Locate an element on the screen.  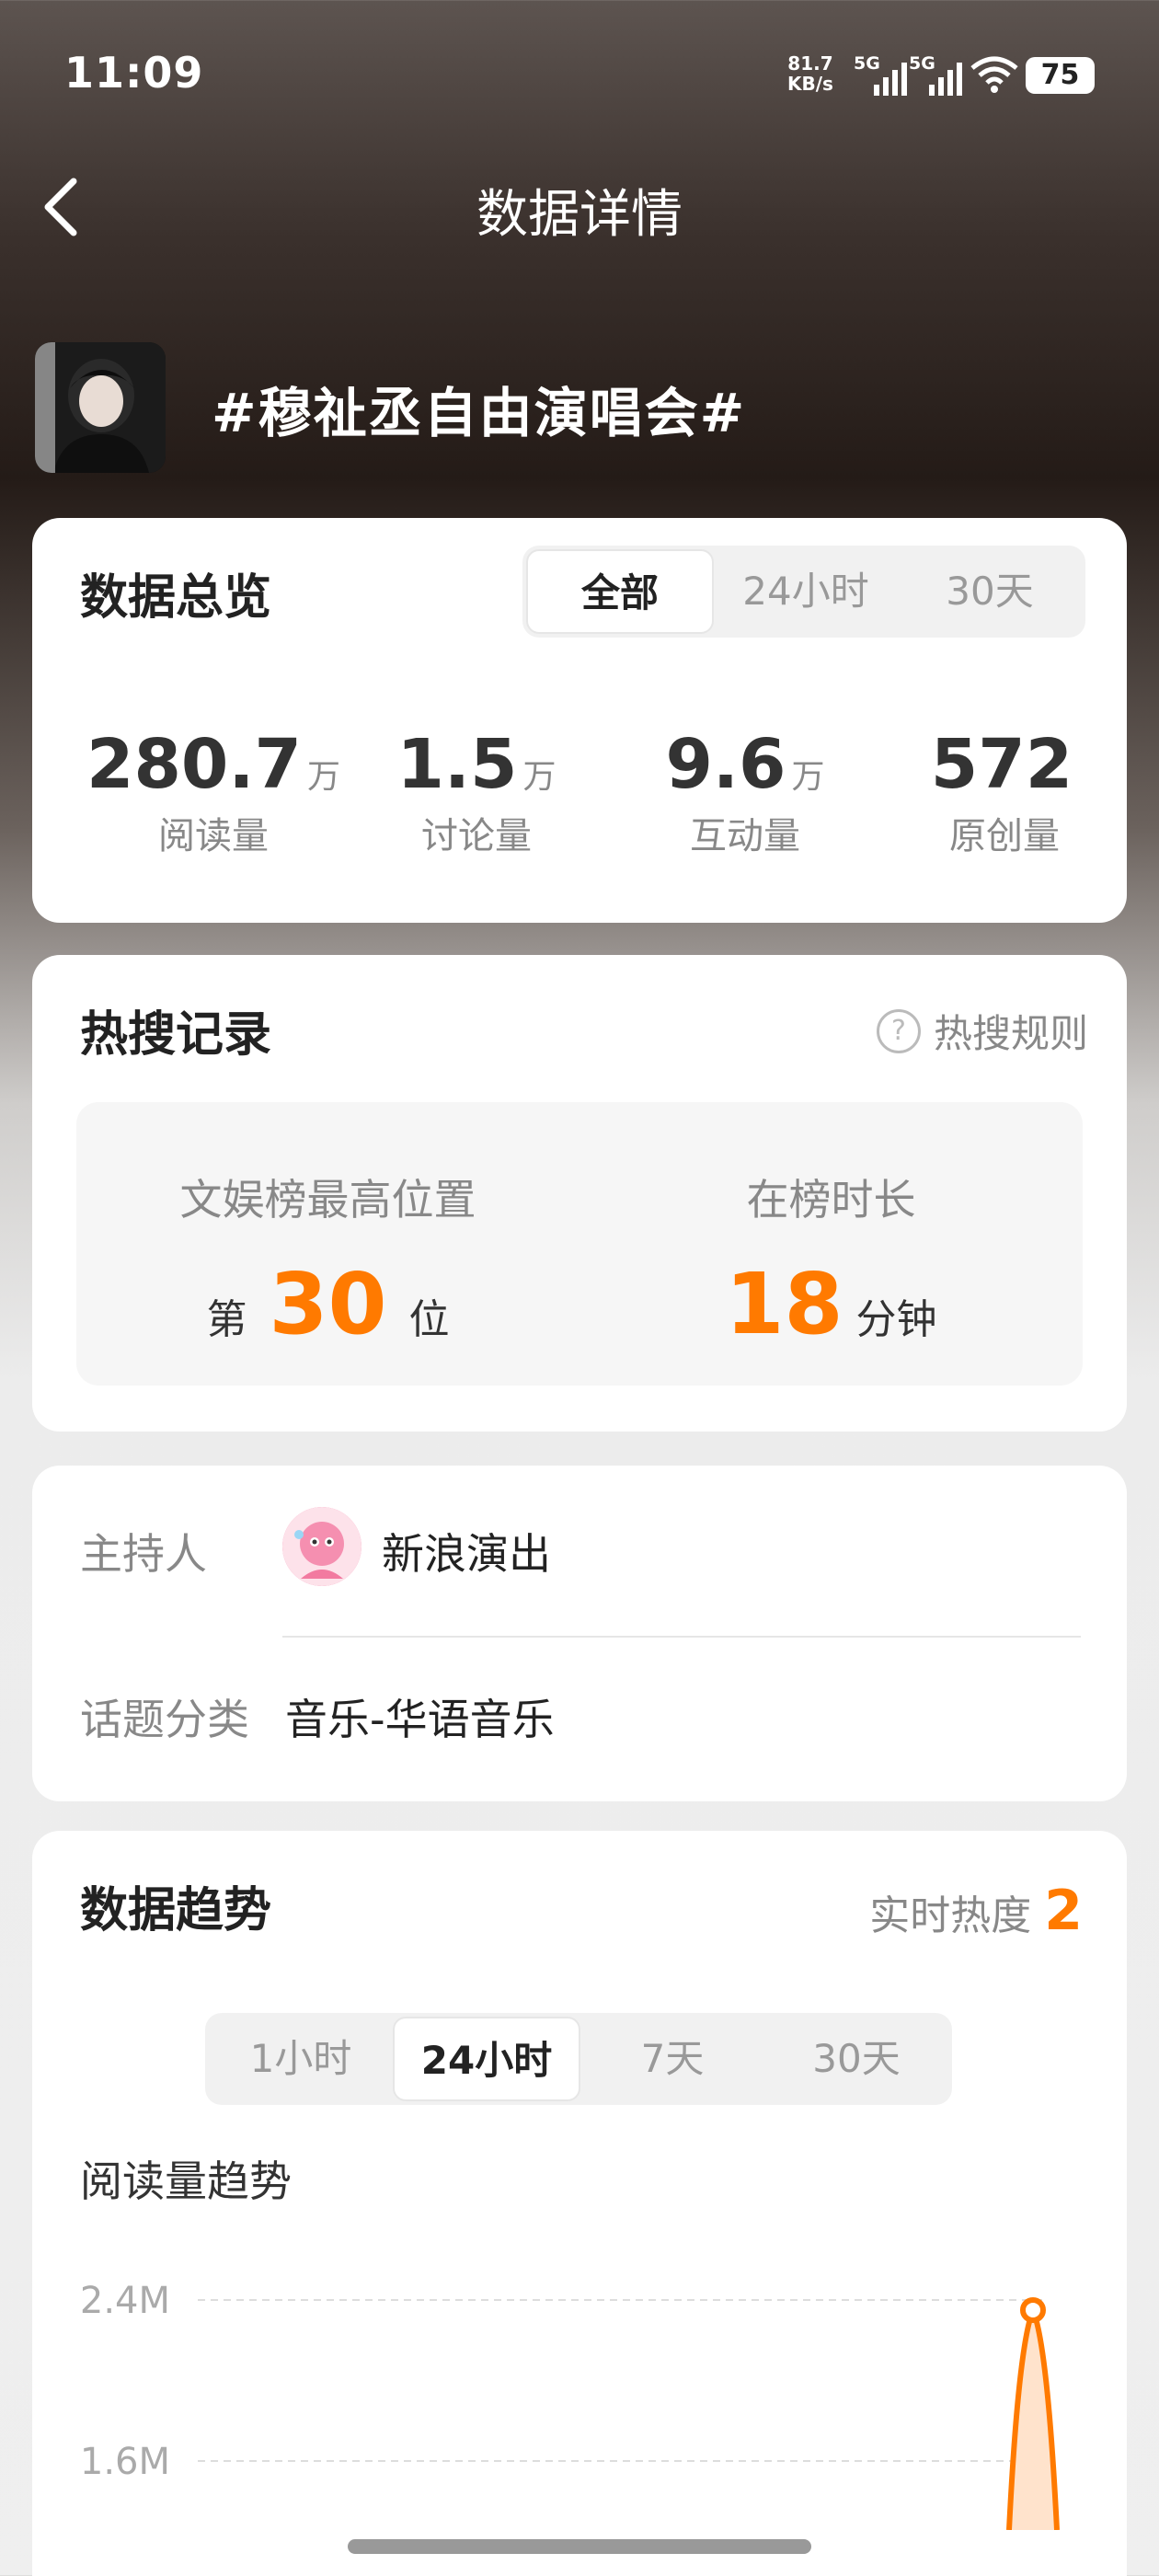
network-speed: 81.7 KB/s is located at coordinates (810, 73).